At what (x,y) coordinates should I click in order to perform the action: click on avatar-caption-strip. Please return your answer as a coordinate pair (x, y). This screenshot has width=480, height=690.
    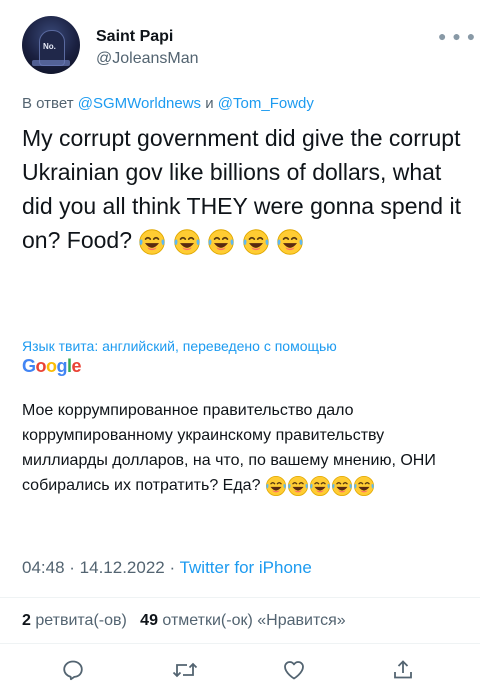
    Looking at the image, I should click on (51, 63).